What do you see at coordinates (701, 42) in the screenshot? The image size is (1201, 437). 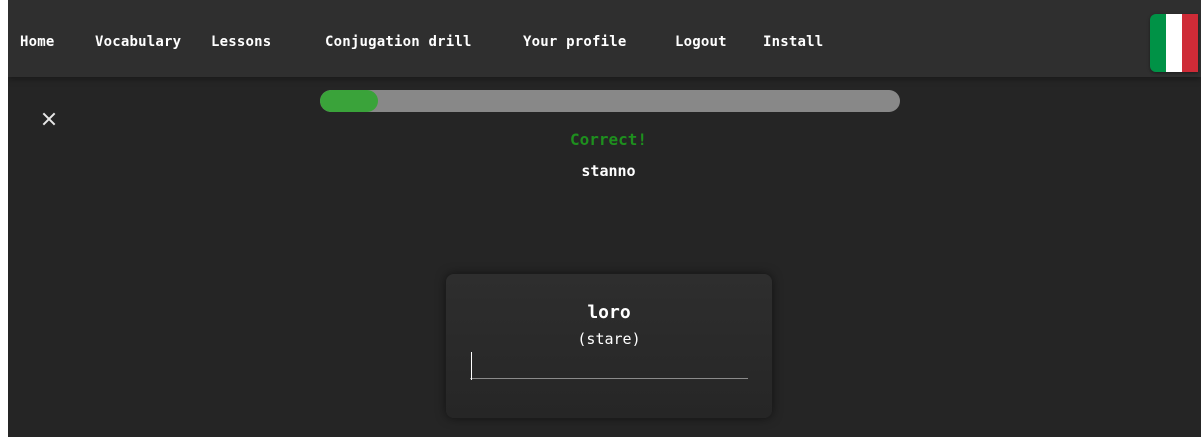 I see `nav-logout-link: Logout` at bounding box center [701, 42].